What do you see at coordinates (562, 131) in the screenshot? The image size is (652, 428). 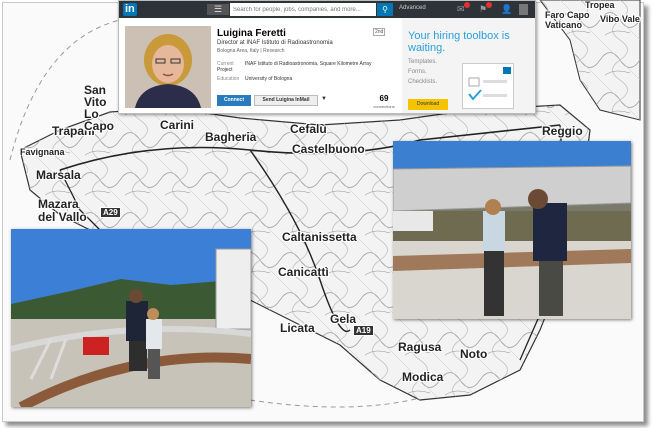 I see `town-reggio: Reggio` at bounding box center [562, 131].